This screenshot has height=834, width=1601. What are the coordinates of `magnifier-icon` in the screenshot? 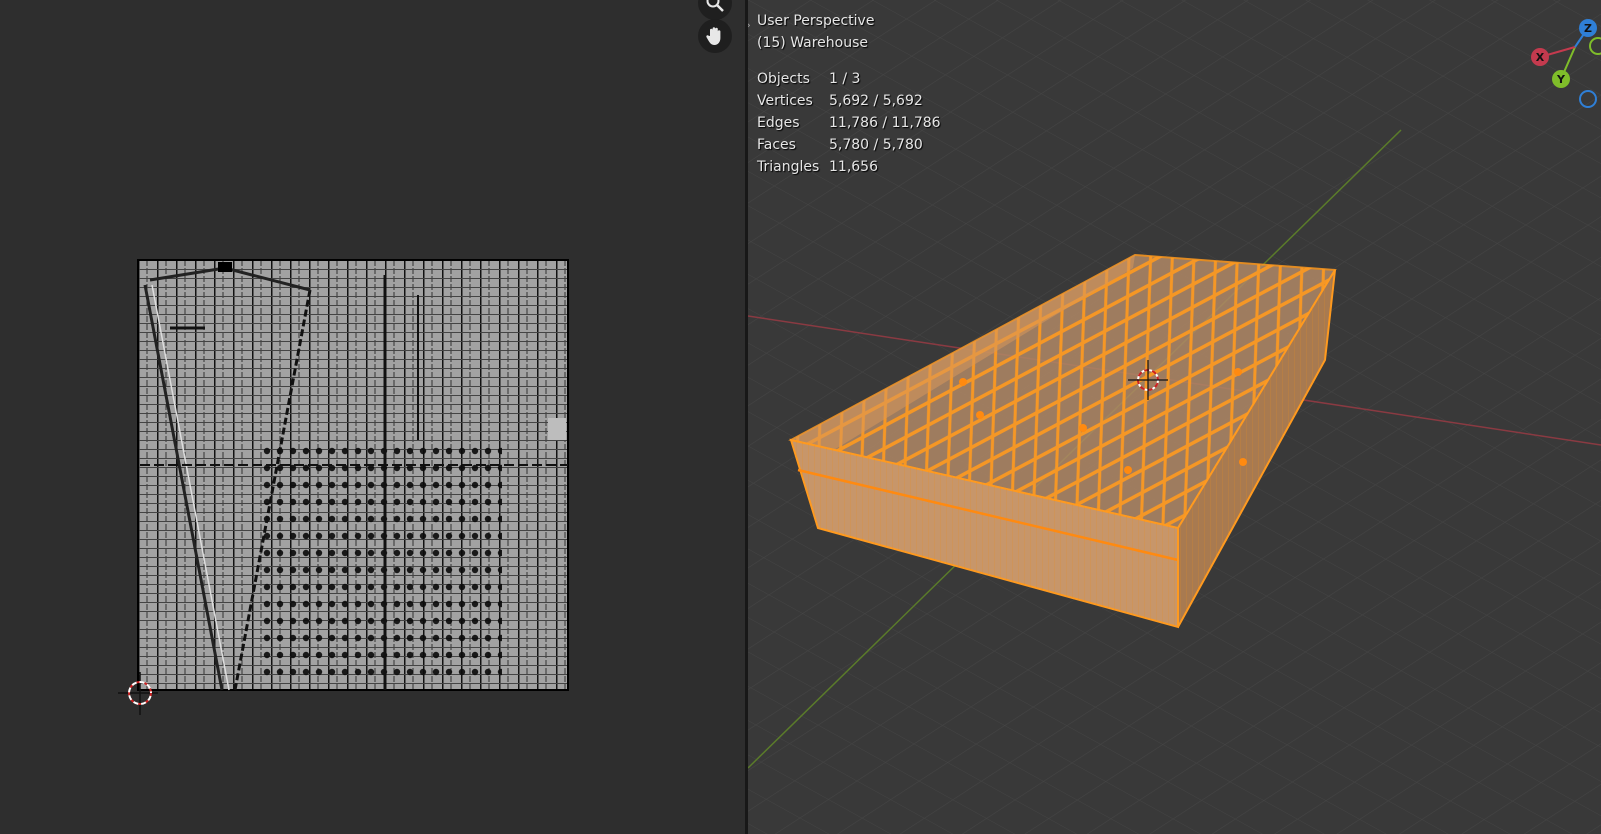 It's located at (715, 6).